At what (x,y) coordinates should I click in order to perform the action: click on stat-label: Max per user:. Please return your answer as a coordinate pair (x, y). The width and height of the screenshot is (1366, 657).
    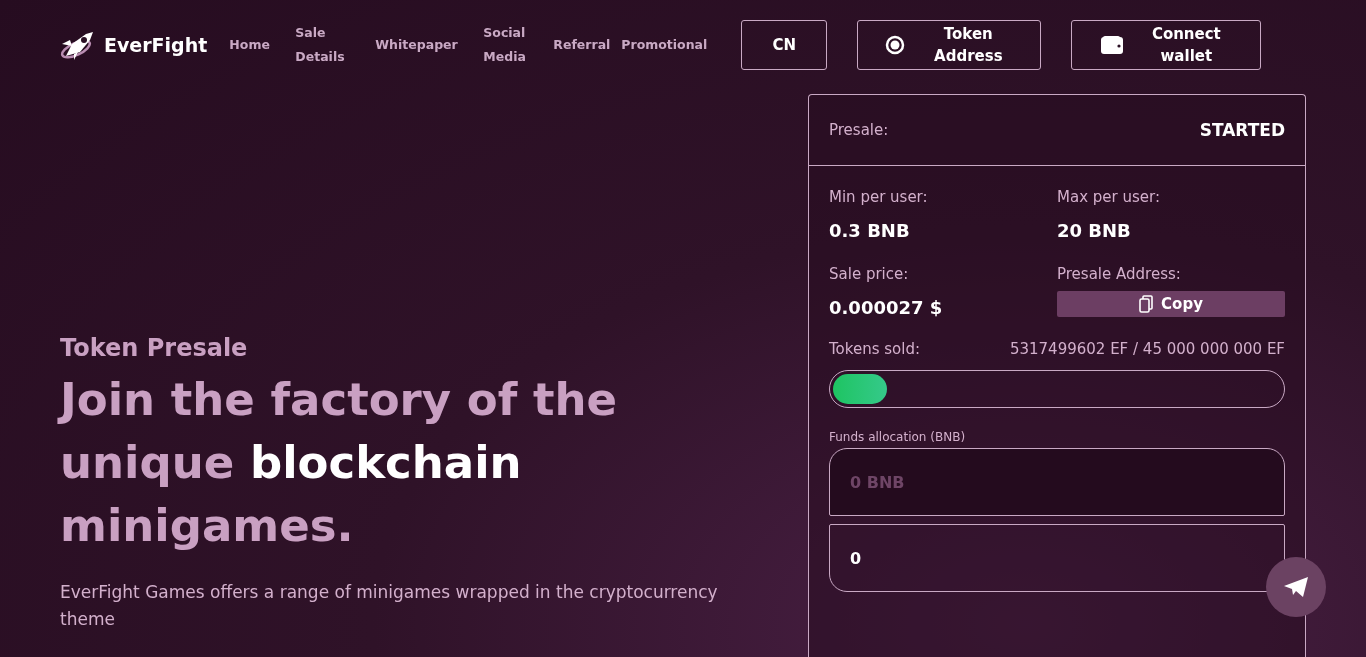
    Looking at the image, I should click on (1109, 197).